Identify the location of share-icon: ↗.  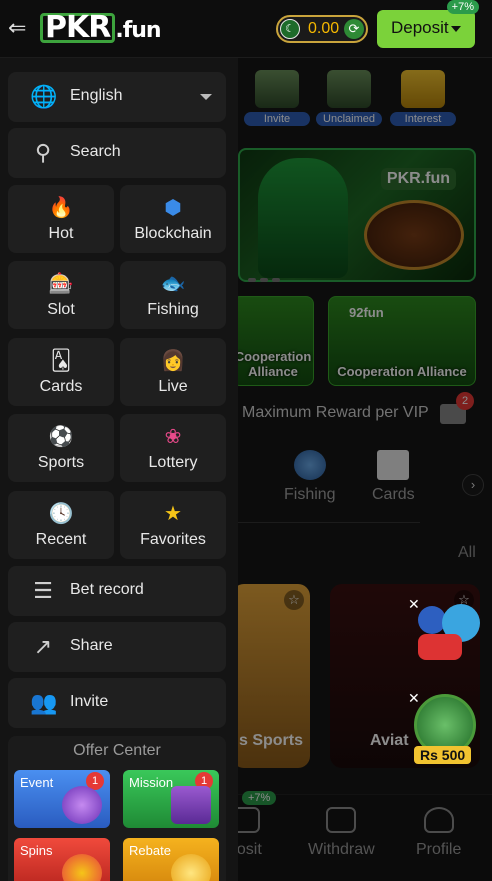
(43, 646).